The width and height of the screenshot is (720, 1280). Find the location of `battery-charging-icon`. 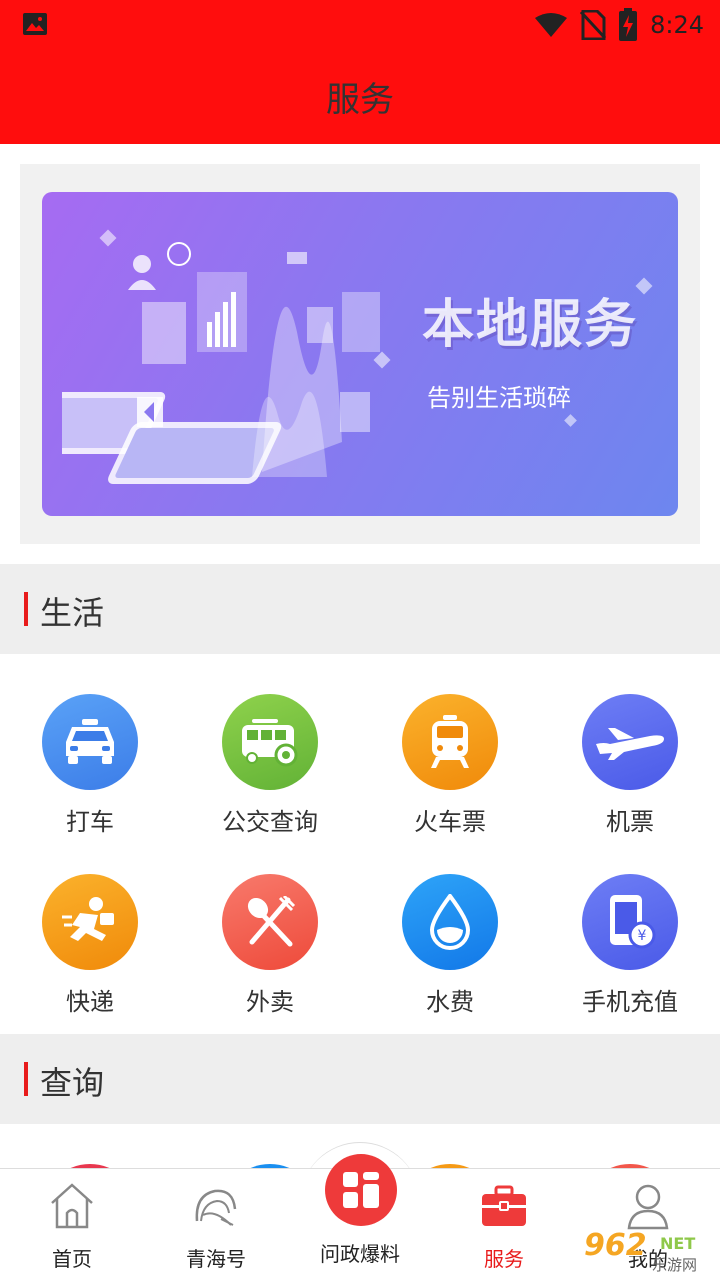

battery-charging-icon is located at coordinates (628, 24).